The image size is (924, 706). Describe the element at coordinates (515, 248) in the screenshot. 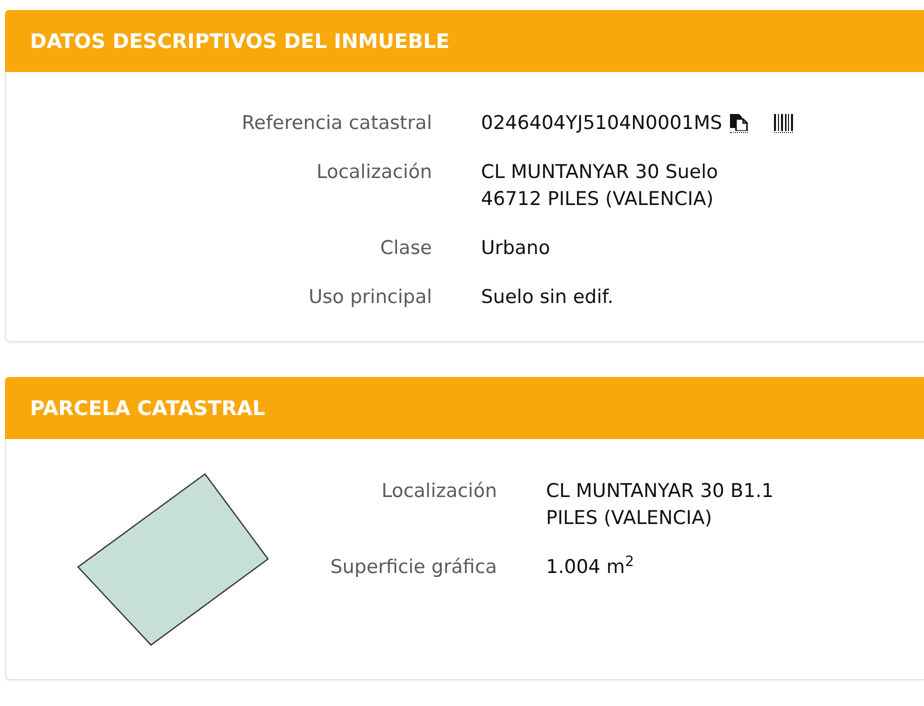

I see `field-value: Urbano` at that location.